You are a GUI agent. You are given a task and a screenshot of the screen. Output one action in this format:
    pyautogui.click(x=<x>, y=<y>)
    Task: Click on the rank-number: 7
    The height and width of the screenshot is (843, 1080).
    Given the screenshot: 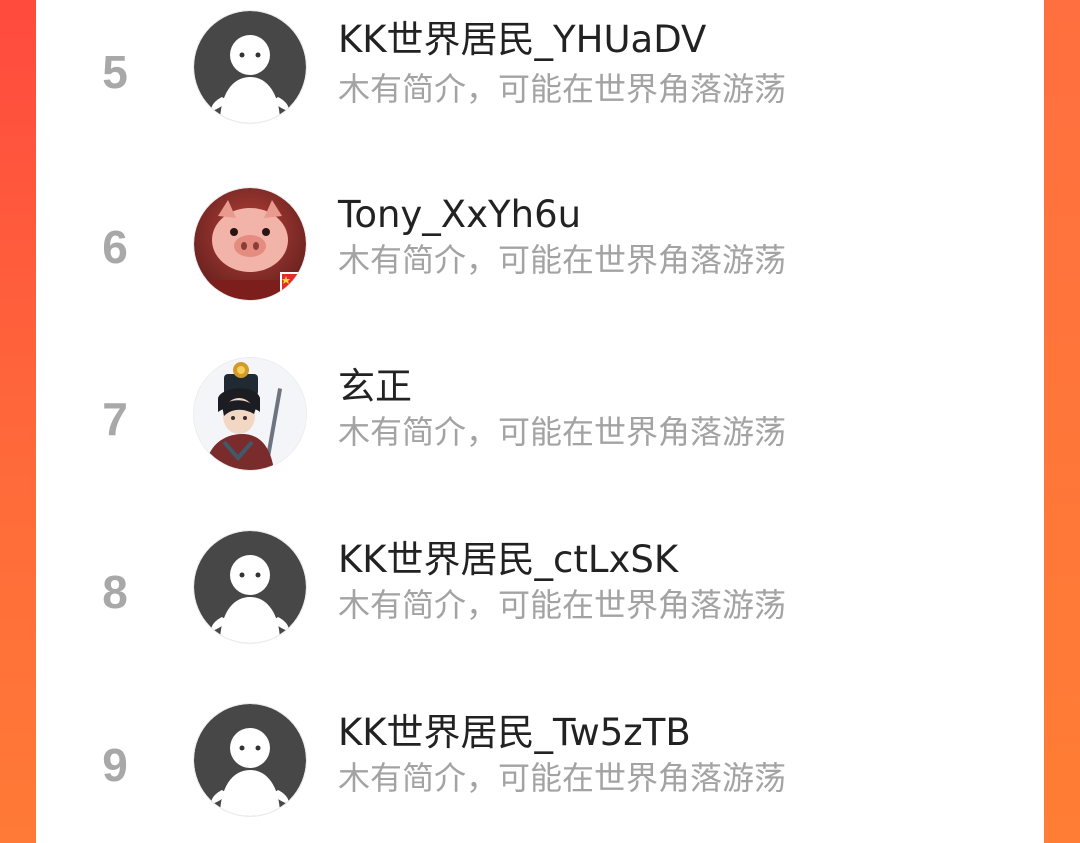 What is the action you would take?
    pyautogui.click(x=115, y=419)
    